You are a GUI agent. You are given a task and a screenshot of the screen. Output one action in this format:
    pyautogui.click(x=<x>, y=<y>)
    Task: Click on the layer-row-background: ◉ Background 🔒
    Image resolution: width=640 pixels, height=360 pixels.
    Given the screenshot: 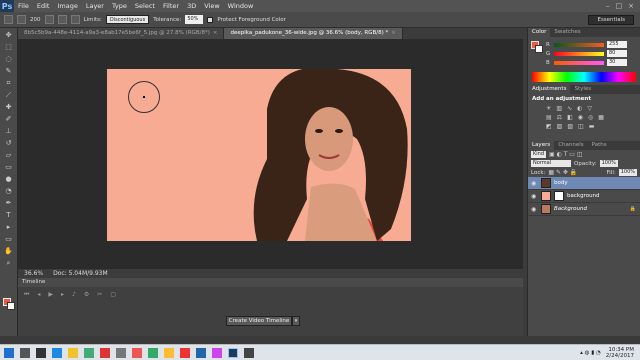 What is the action you would take?
    pyautogui.click(x=584, y=209)
    